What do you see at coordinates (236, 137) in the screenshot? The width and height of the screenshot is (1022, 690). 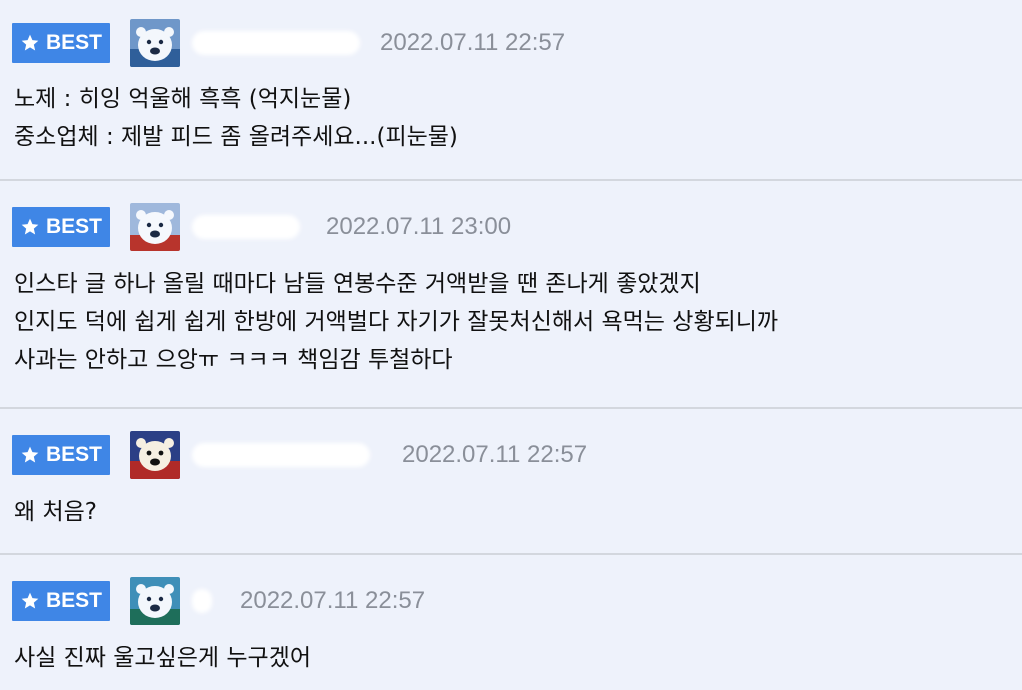 I see `comment-line: 중소업체 : 제발 피드 좀 올려주세요...(피눈물)` at bounding box center [236, 137].